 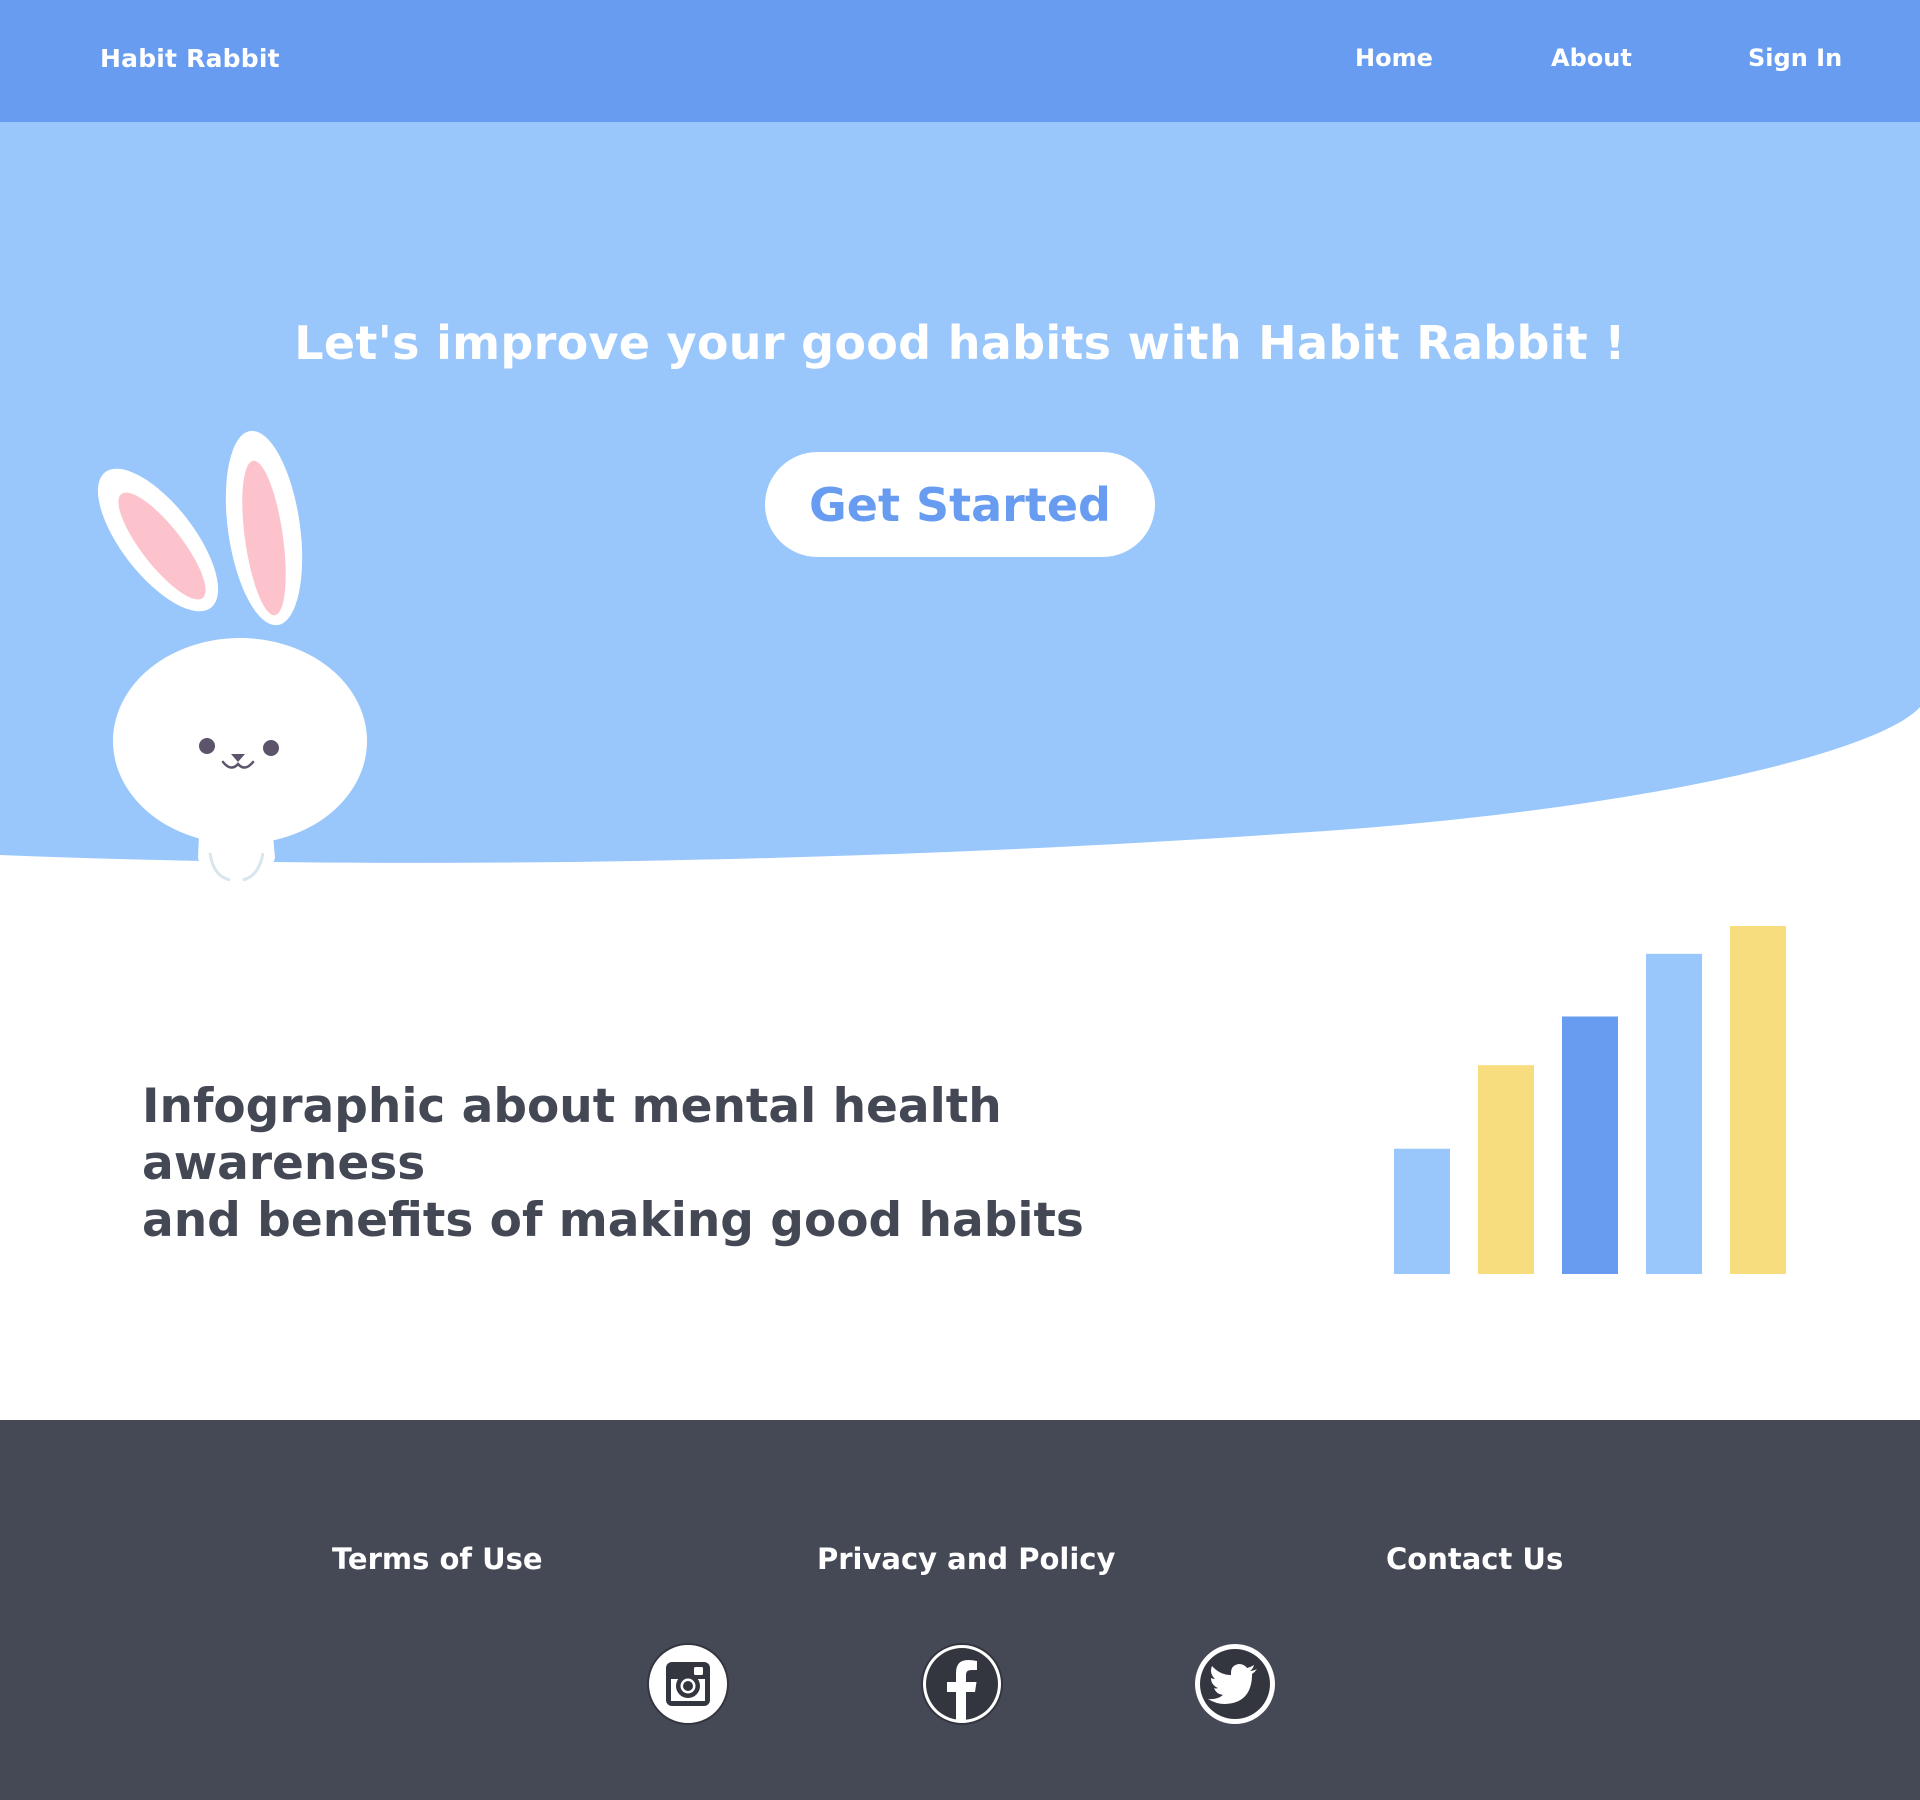 What do you see at coordinates (960, 504) in the screenshot?
I see `get-started-button: Get Started` at bounding box center [960, 504].